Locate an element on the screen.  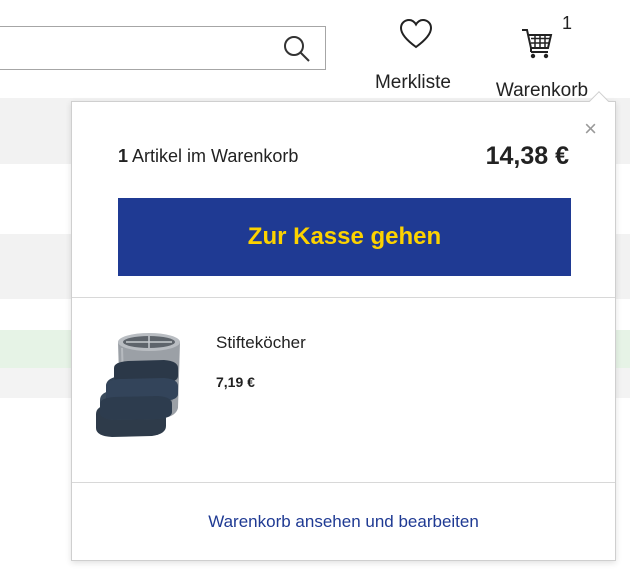
cart-count-number: 1 is located at coordinates (123, 156).